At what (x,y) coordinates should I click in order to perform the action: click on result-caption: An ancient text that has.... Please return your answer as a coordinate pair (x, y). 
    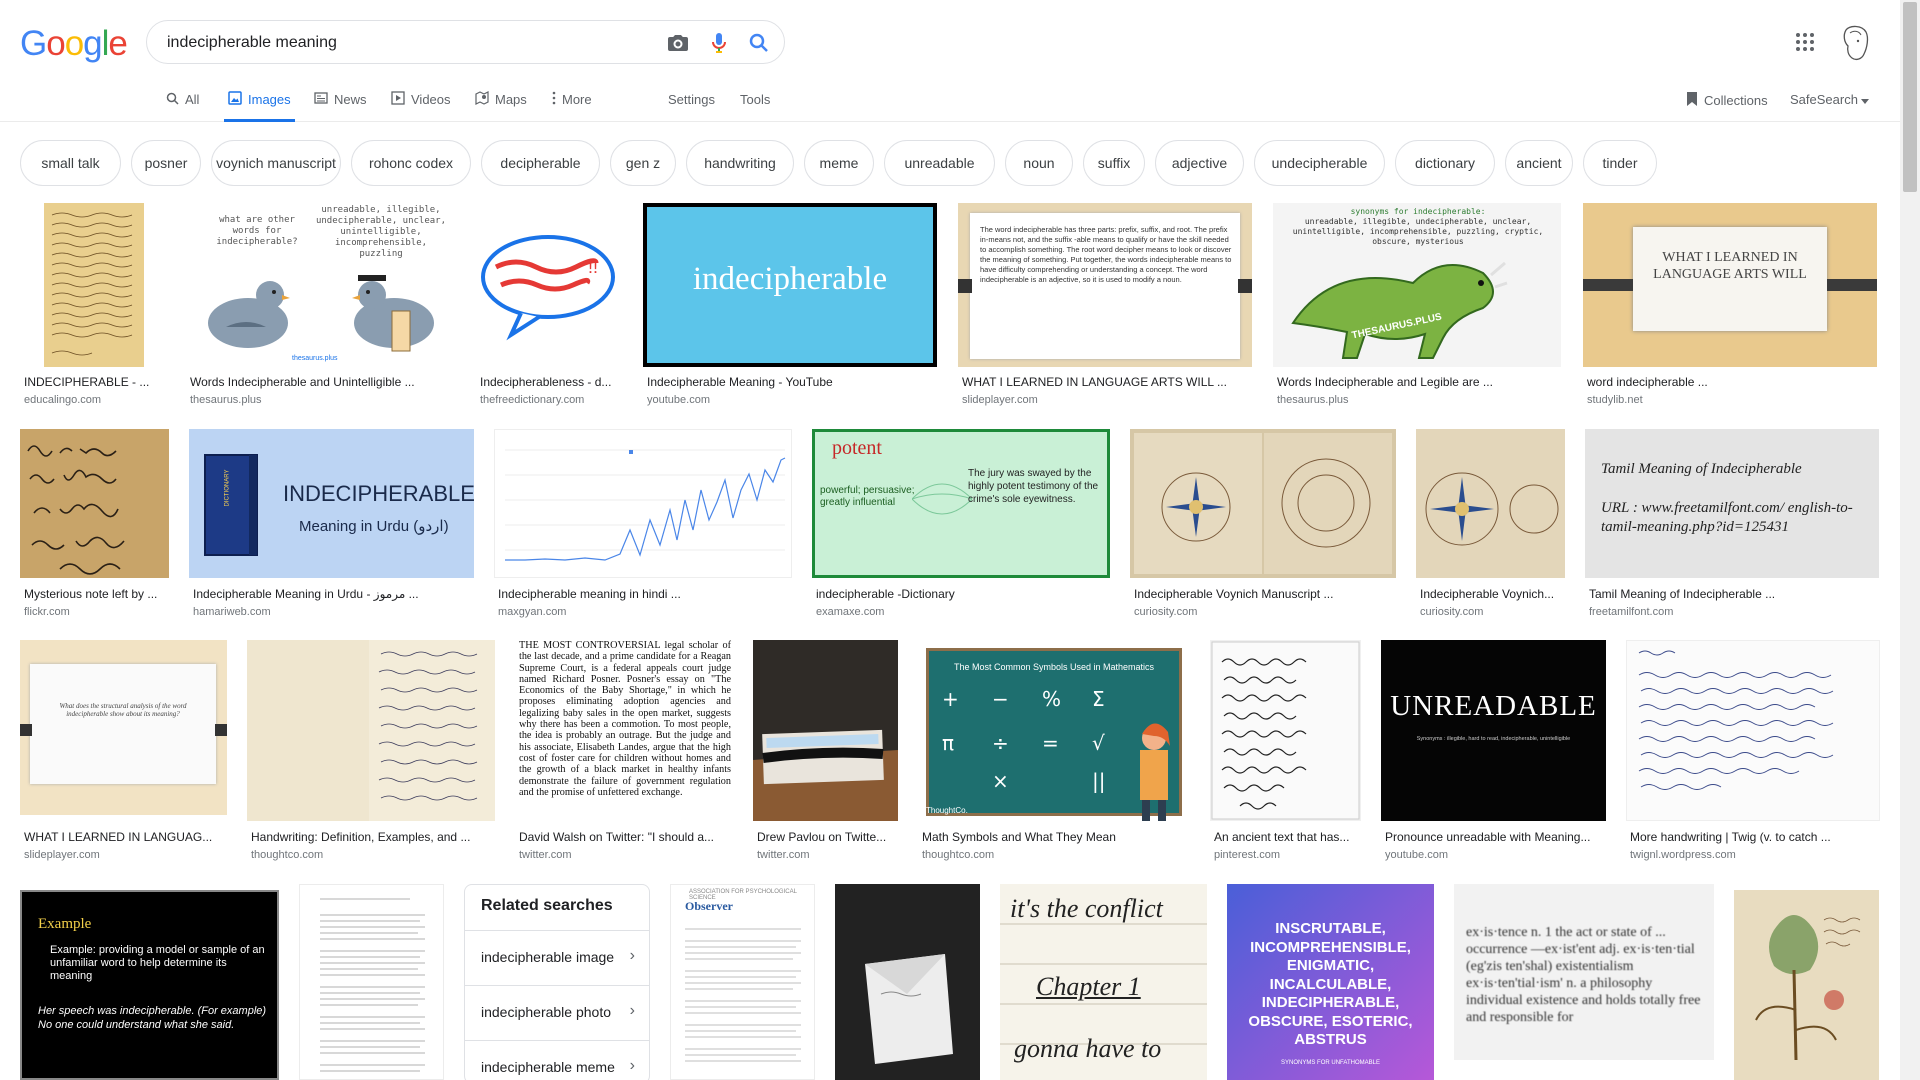
    Looking at the image, I should click on (1287, 837).